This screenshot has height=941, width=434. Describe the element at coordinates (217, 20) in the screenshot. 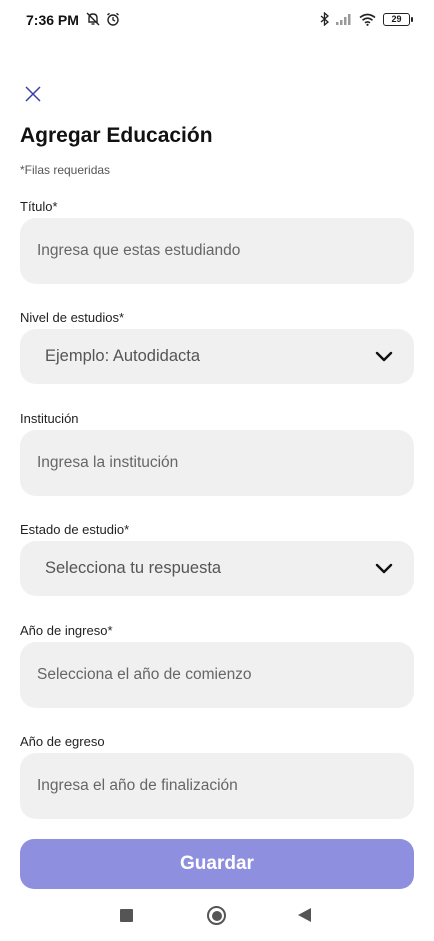

I see `status-bar: 7:36 PM 29` at that location.